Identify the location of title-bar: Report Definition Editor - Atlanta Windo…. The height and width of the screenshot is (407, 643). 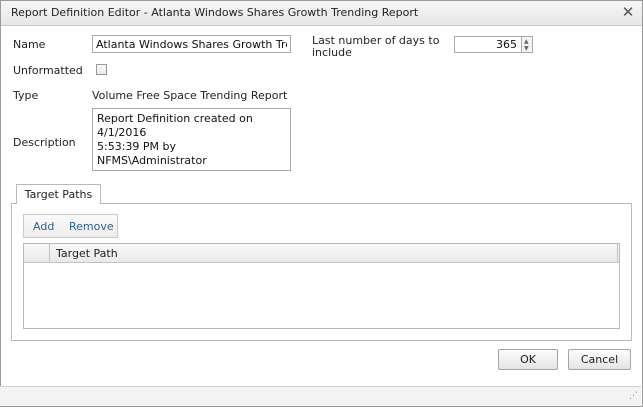
(321, 13).